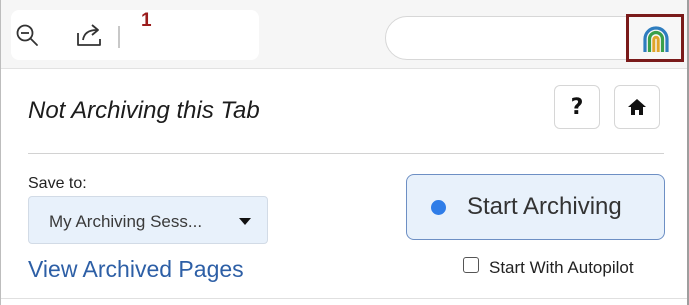  I want to click on toolbar-separator, so click(119, 37).